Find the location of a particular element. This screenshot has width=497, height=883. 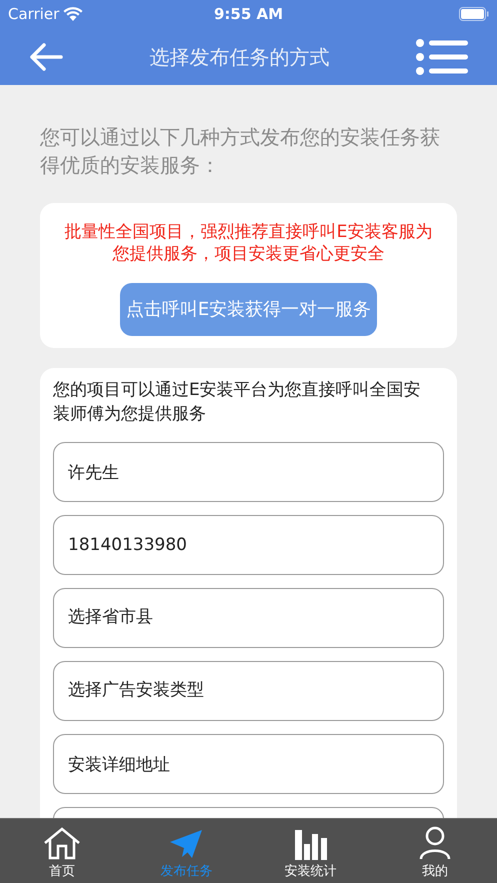

tab-bar-item: 安装统计 is located at coordinates (310, 851).